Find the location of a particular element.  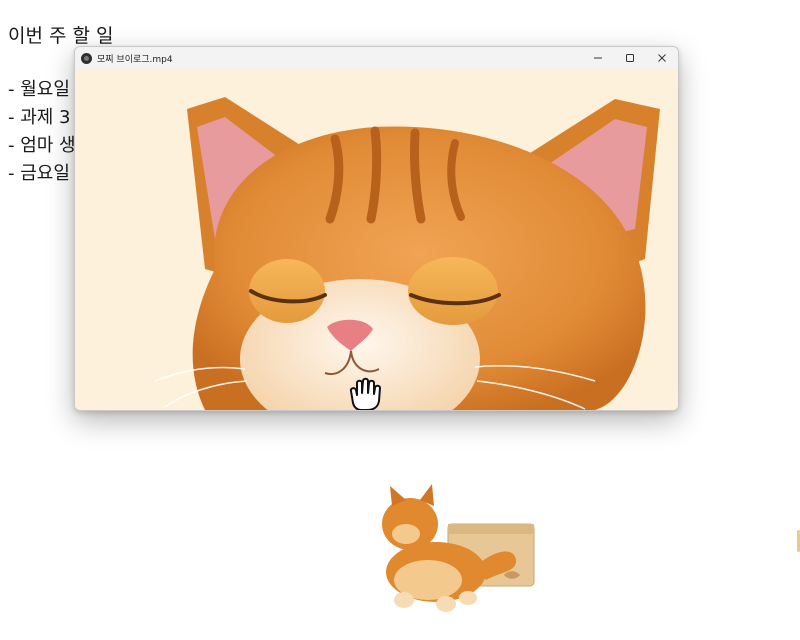

maximize-button is located at coordinates (630, 58).